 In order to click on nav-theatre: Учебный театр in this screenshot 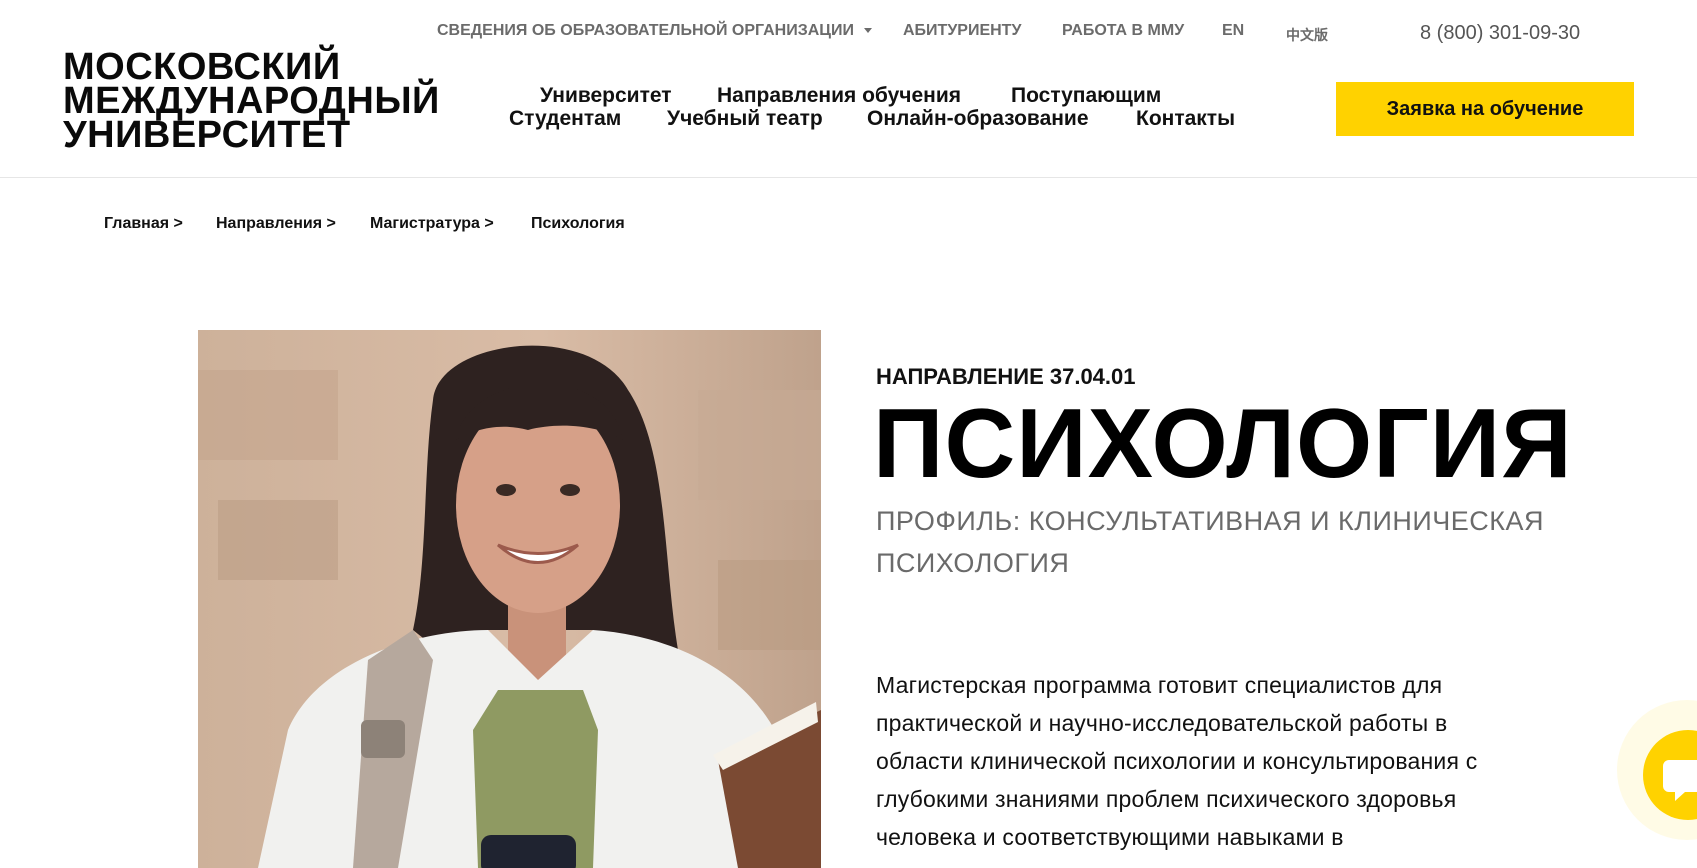, I will do `click(745, 119)`.